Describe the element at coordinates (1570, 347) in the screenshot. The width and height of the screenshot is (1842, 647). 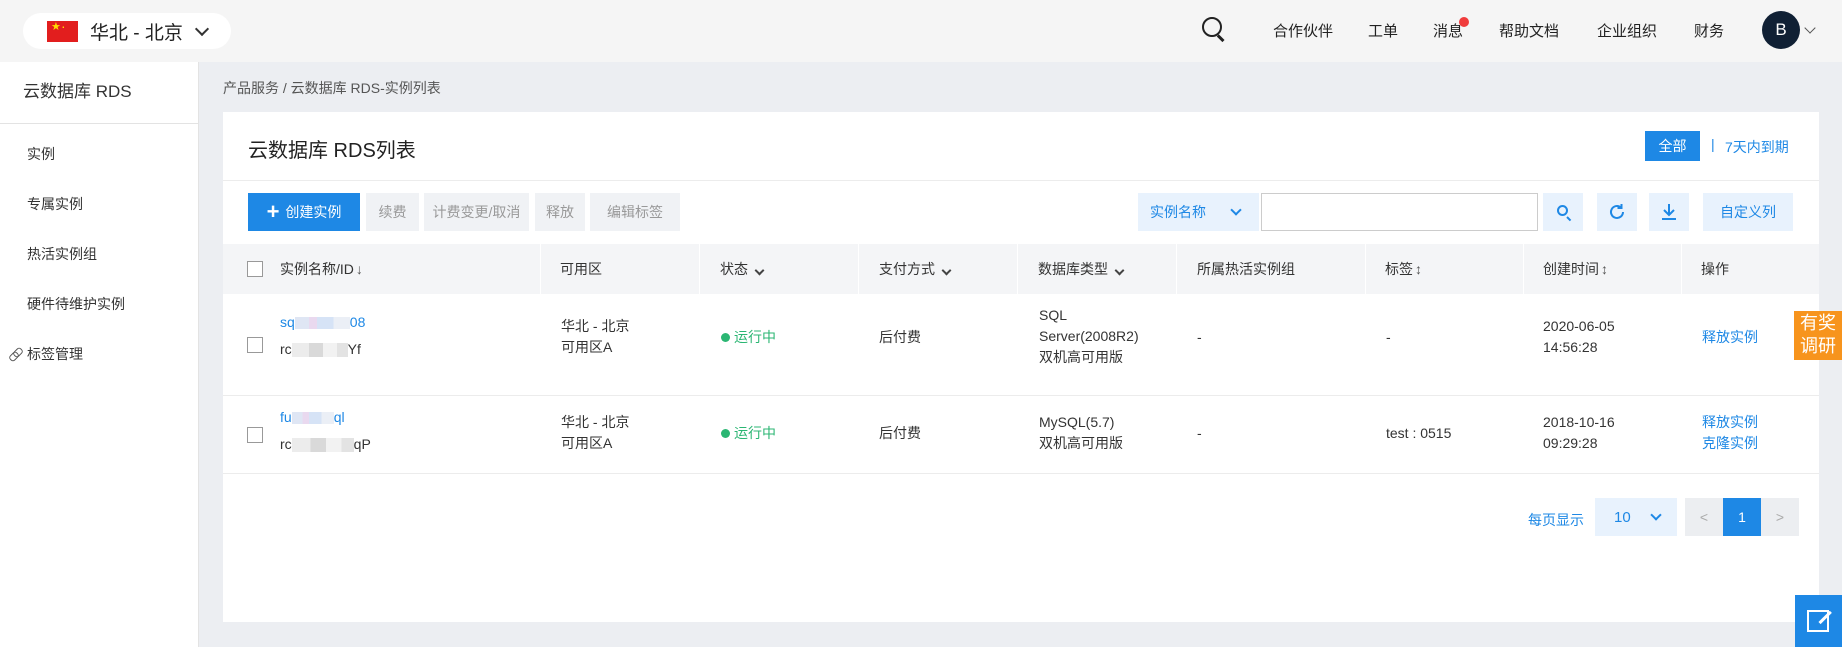
I see `created-clock: 14:56:28` at that location.